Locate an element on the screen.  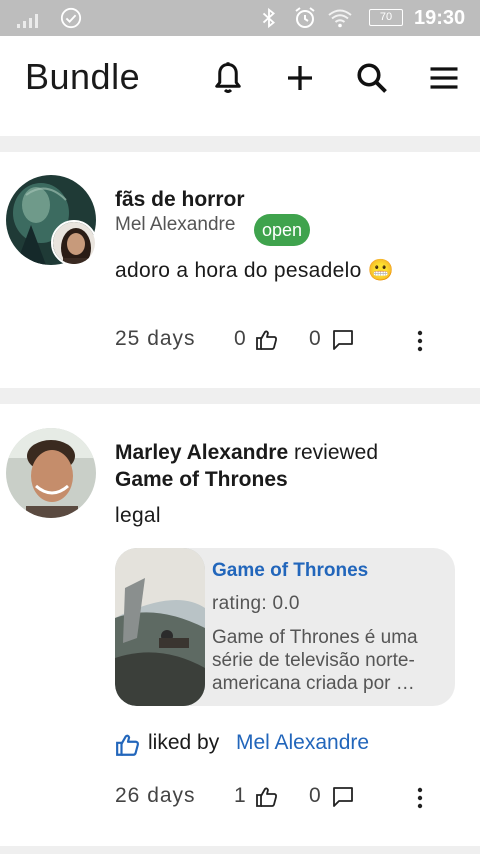
battery-indicator: 70 is located at coordinates (386, 17).